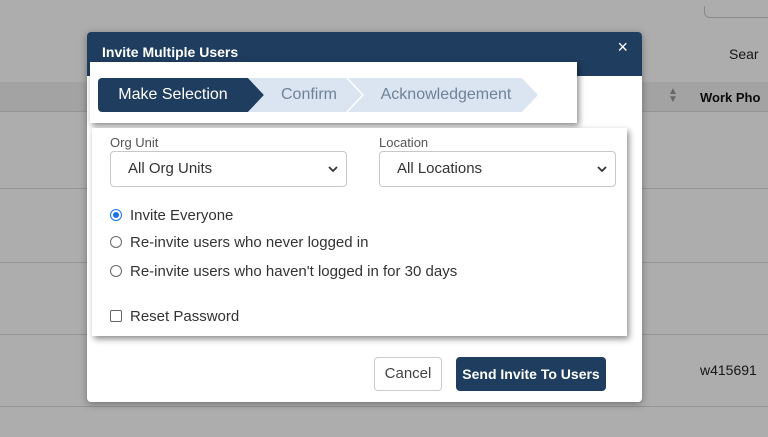 The width and height of the screenshot is (768, 437). I want to click on step-acknowledgement: Acknowledgement, so click(443, 95).